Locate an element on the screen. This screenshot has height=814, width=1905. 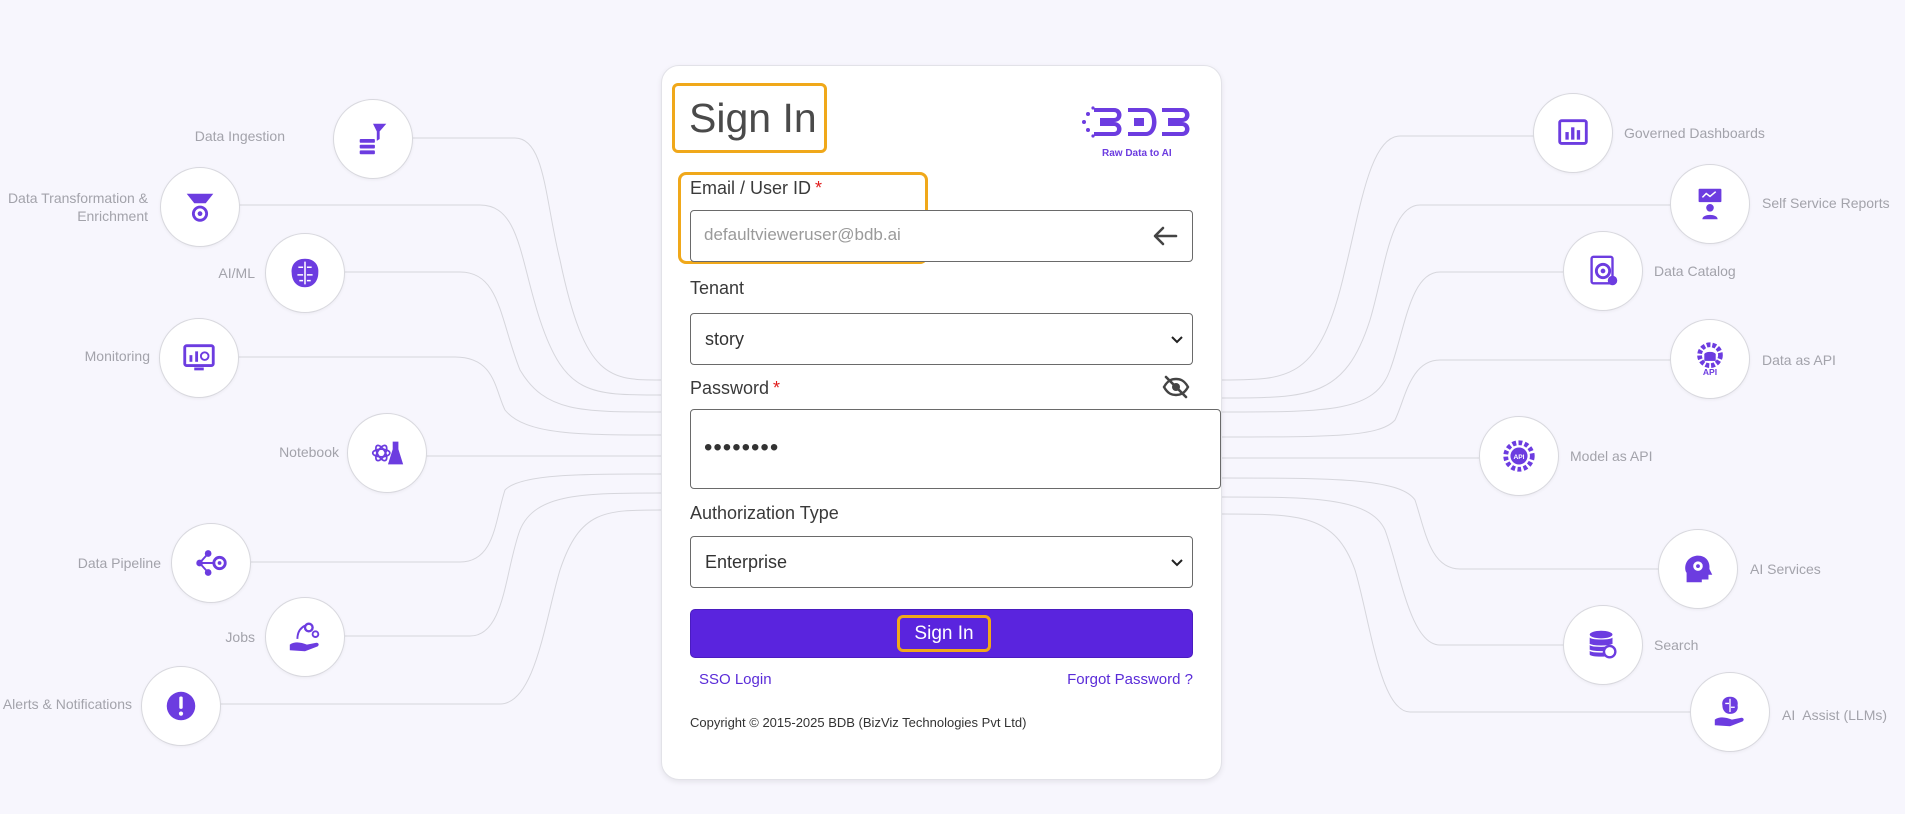
monitor-chart-icon is located at coordinates (199, 357).